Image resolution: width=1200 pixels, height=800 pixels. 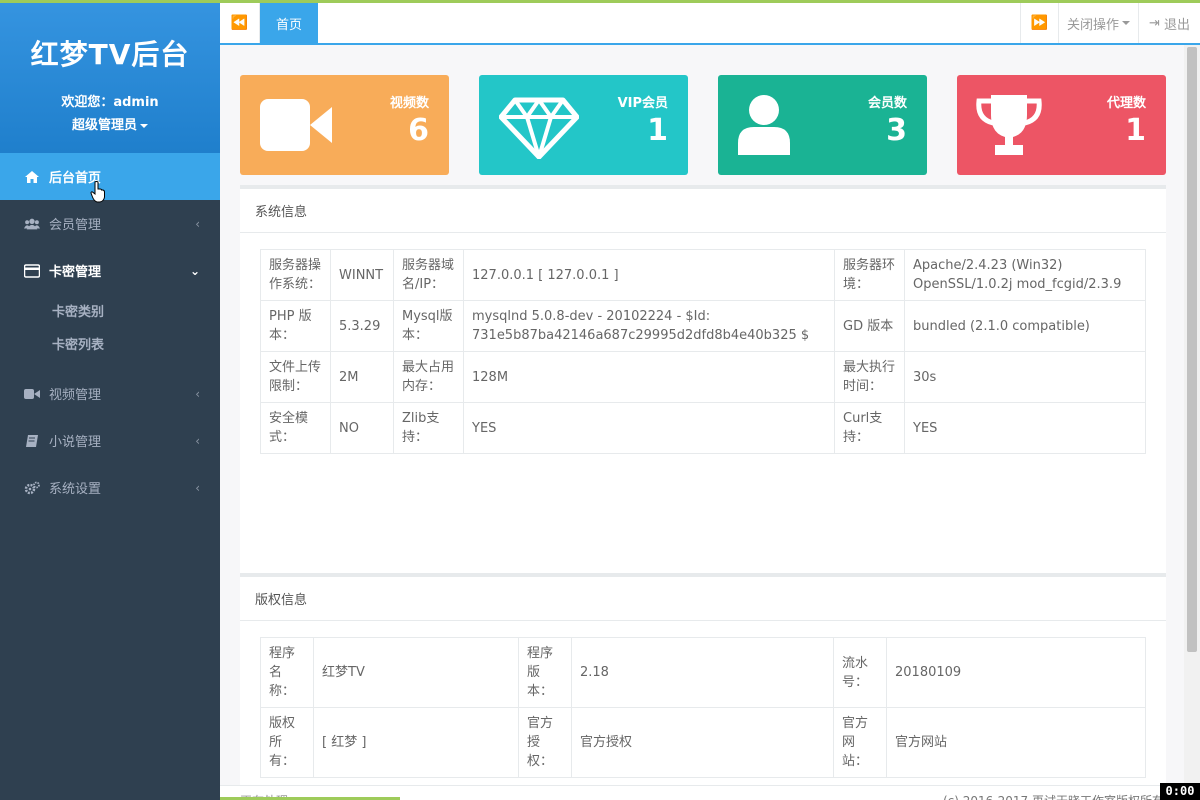 I want to click on stat-label: 会员数, so click(x=887, y=103).